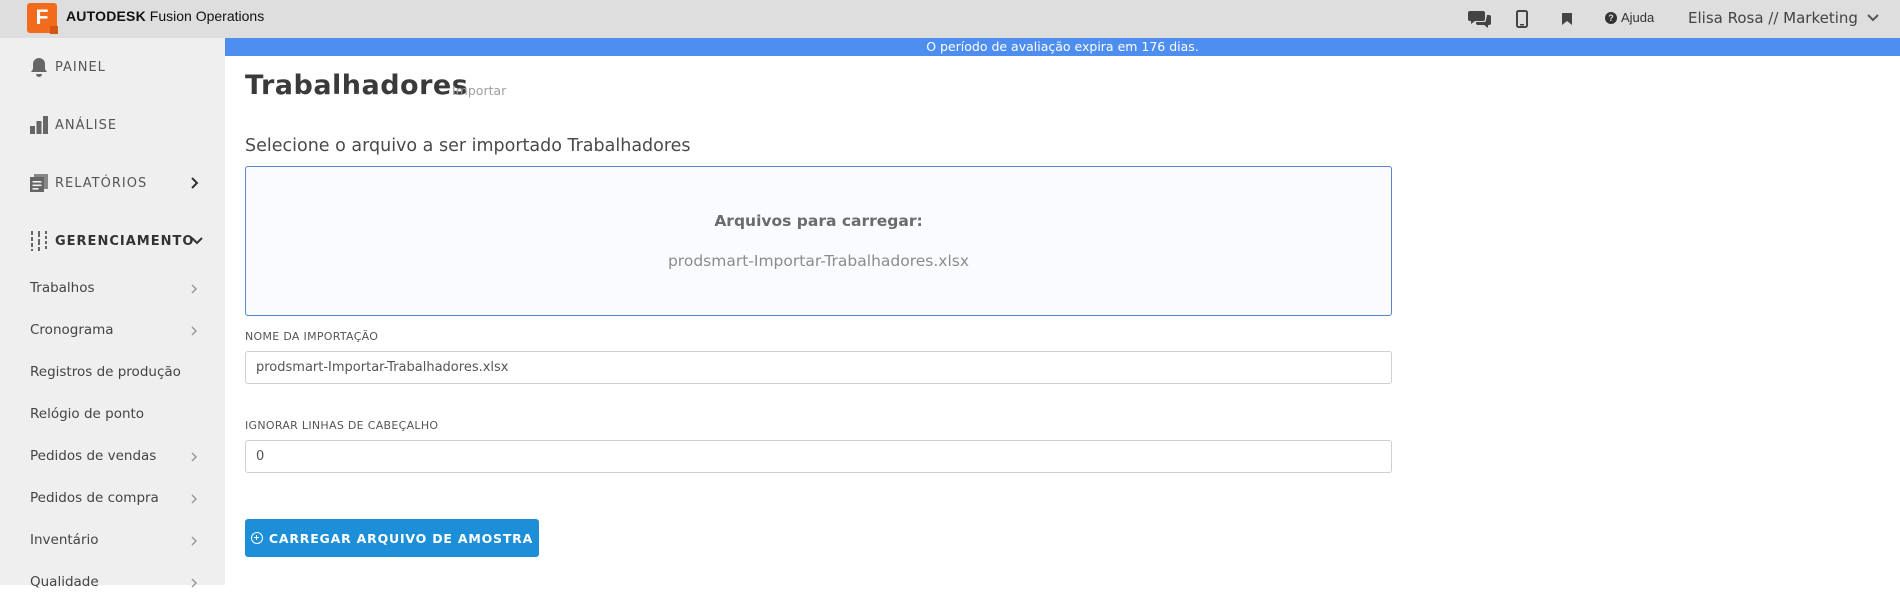 Image resolution: width=1900 pixels, height=604 pixels. What do you see at coordinates (62, 288) in the screenshot?
I see `sidebar-item-label: Trabalhos` at bounding box center [62, 288].